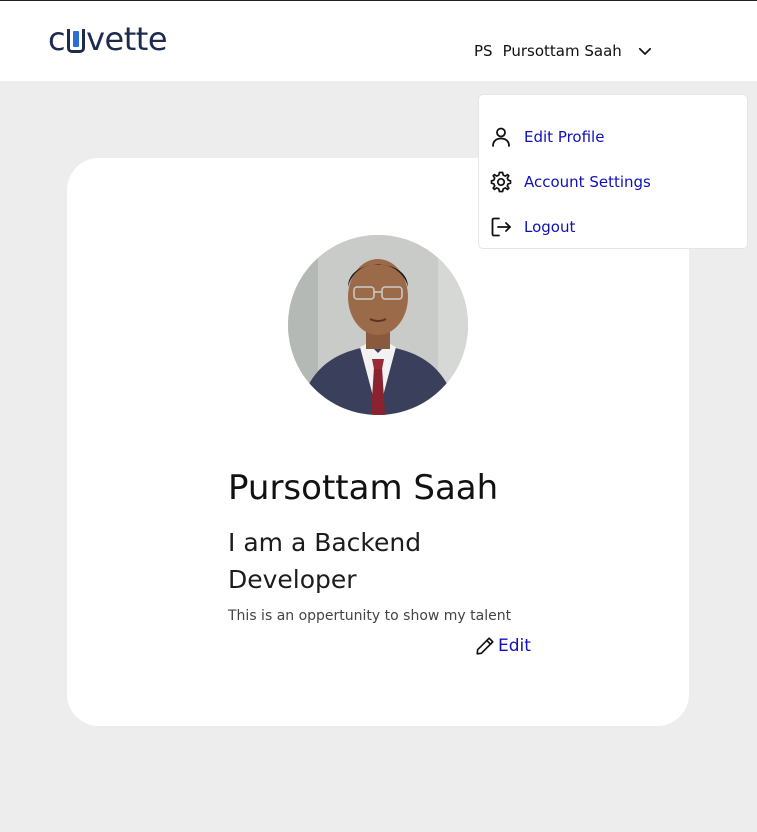 The height and width of the screenshot is (832, 757). What do you see at coordinates (550, 227) in the screenshot?
I see `menu-item-label: Logout` at bounding box center [550, 227].